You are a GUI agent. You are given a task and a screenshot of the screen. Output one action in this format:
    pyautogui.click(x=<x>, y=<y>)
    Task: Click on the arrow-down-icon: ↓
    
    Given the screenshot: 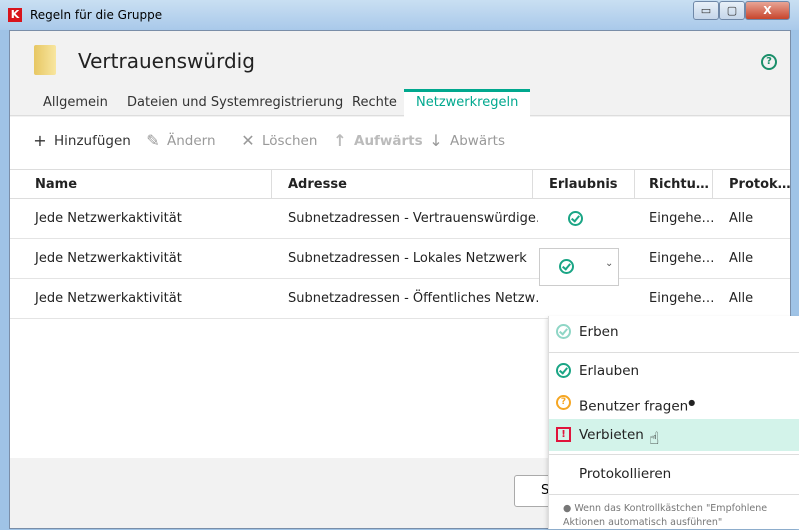 What is the action you would take?
    pyautogui.click(x=436, y=140)
    